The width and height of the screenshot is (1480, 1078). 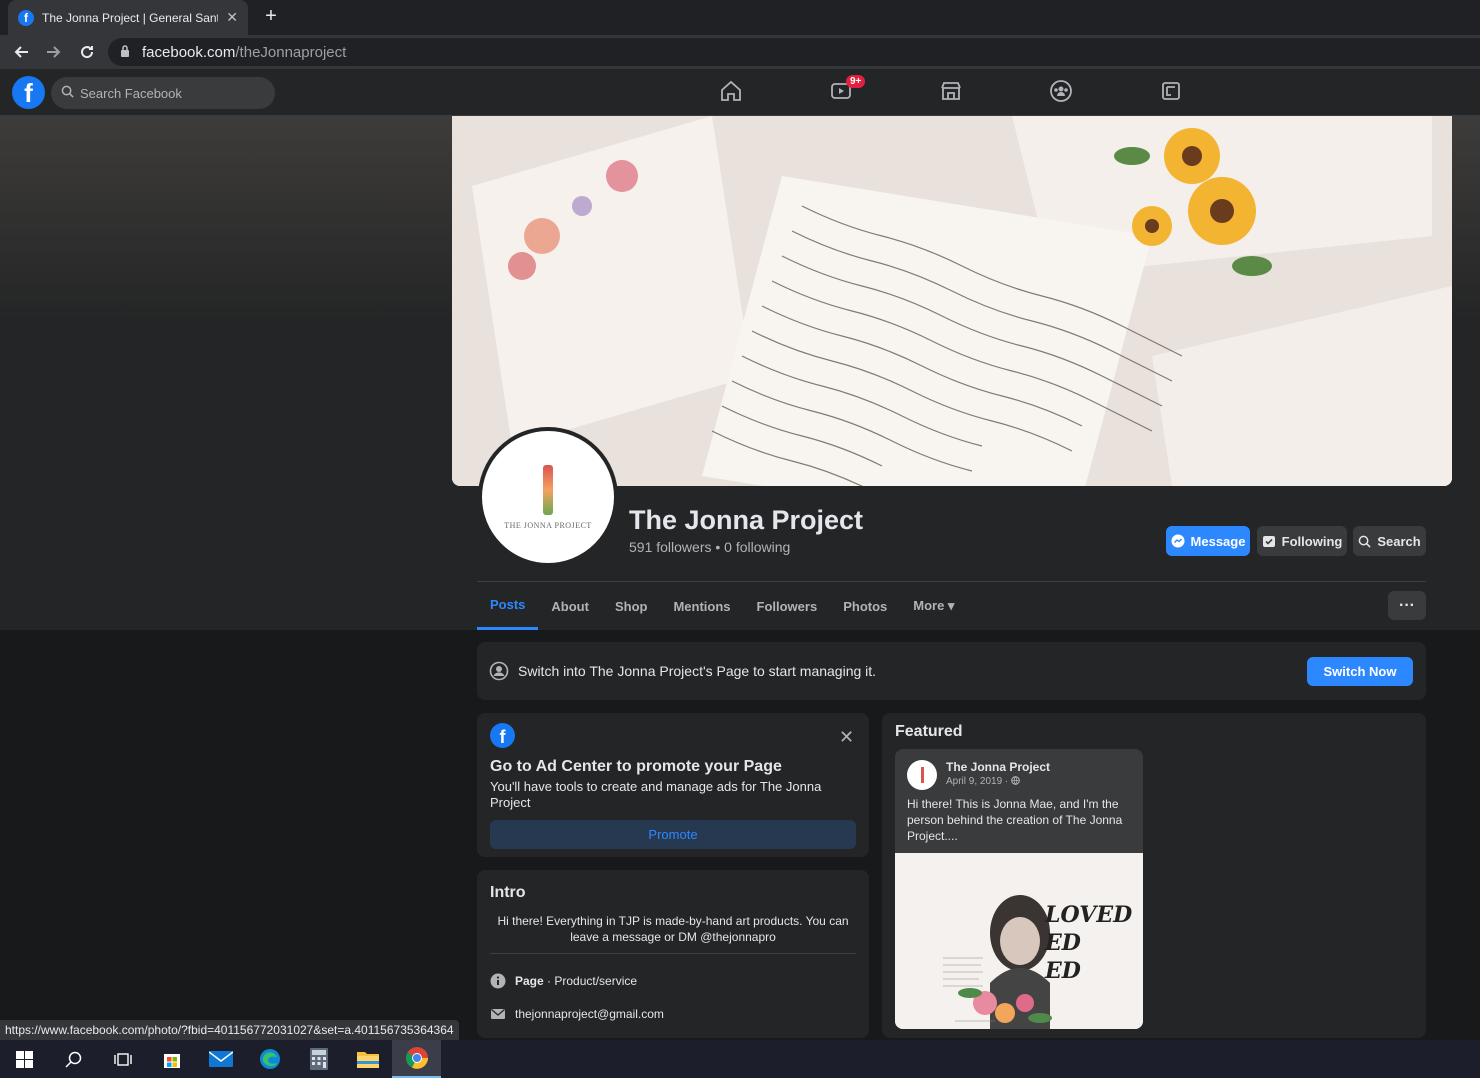 I want to click on start-button, so click(x=24, y=1059).